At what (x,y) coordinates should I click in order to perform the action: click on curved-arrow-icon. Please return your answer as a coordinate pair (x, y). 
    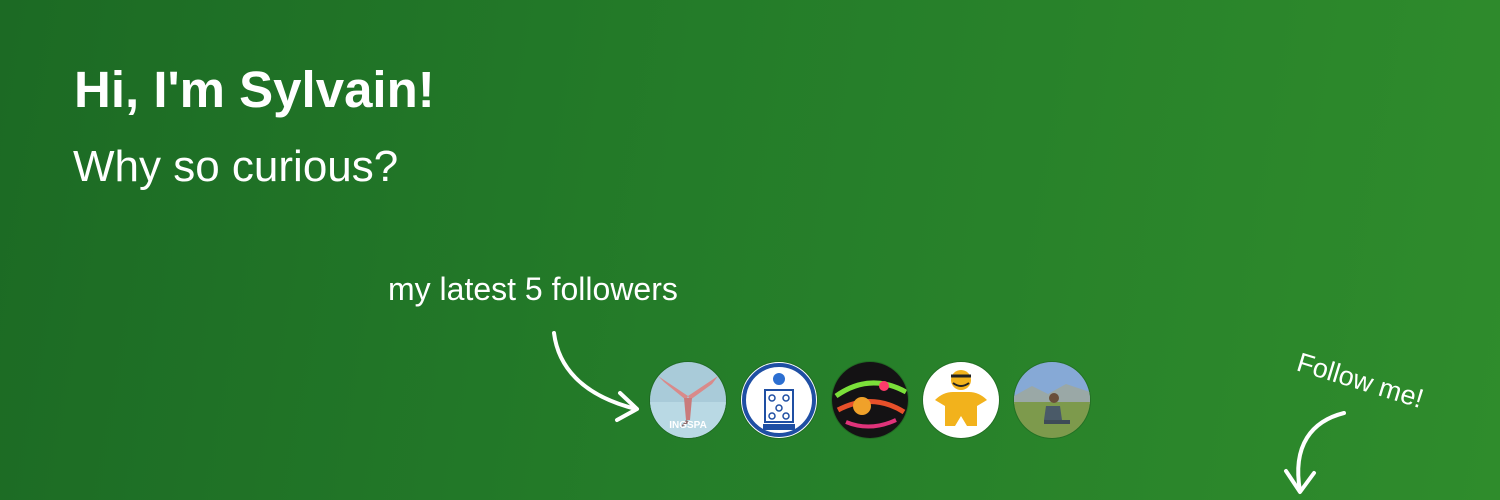
    Looking at the image, I should click on (595, 376).